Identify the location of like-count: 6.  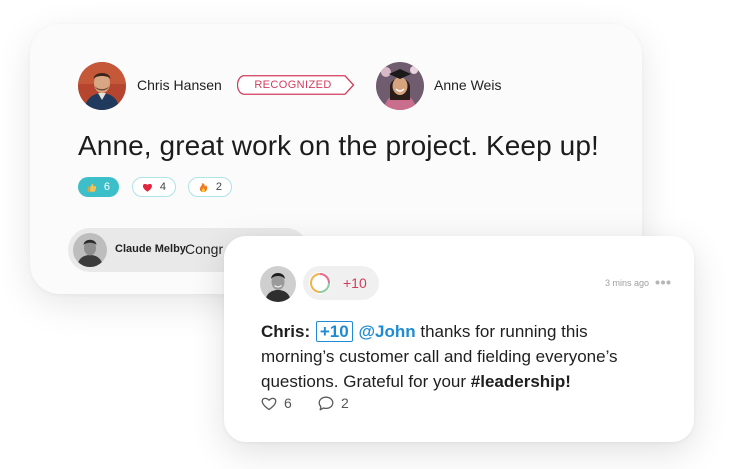
(288, 403).